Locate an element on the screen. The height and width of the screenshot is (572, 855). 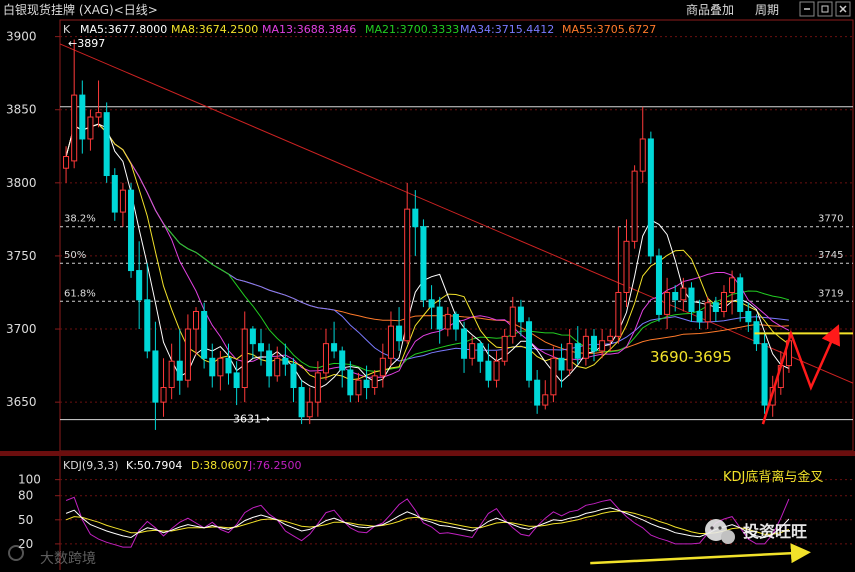
legend-ma55: MA55:3705.6727 is located at coordinates (609, 29).